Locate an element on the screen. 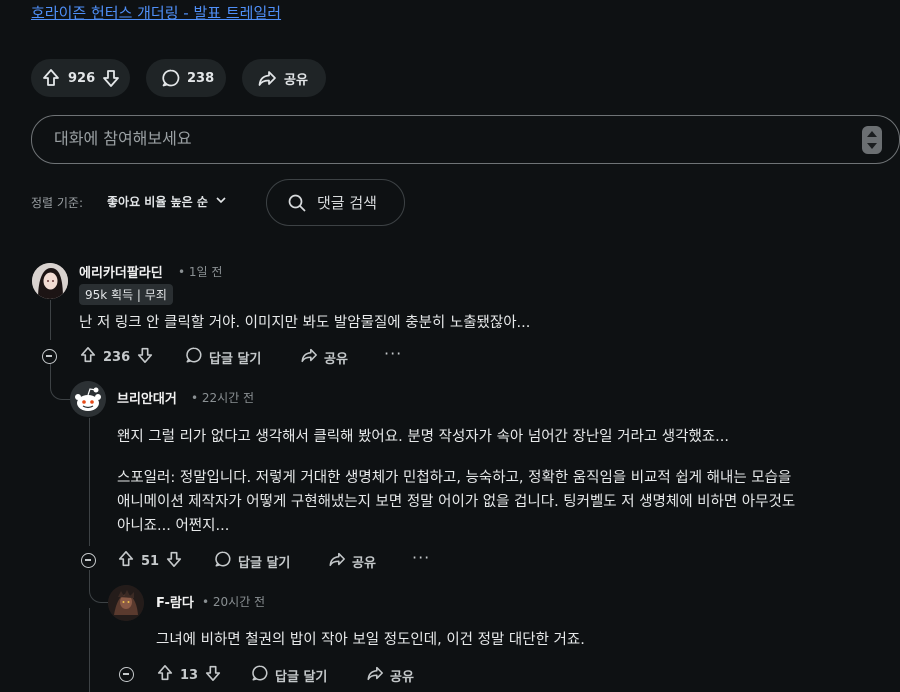 The width and height of the screenshot is (900, 692). vote-pill: 926 is located at coordinates (80, 78).